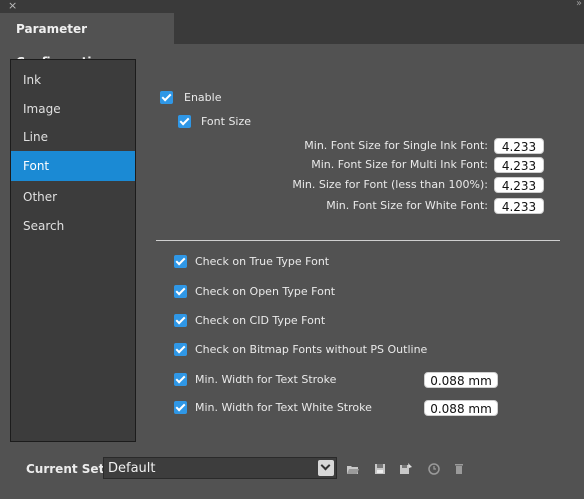  What do you see at coordinates (390, 184) in the screenshot?
I see `min-size-font-less-than-100-label: Min. Size for Font (less than 100%):` at bounding box center [390, 184].